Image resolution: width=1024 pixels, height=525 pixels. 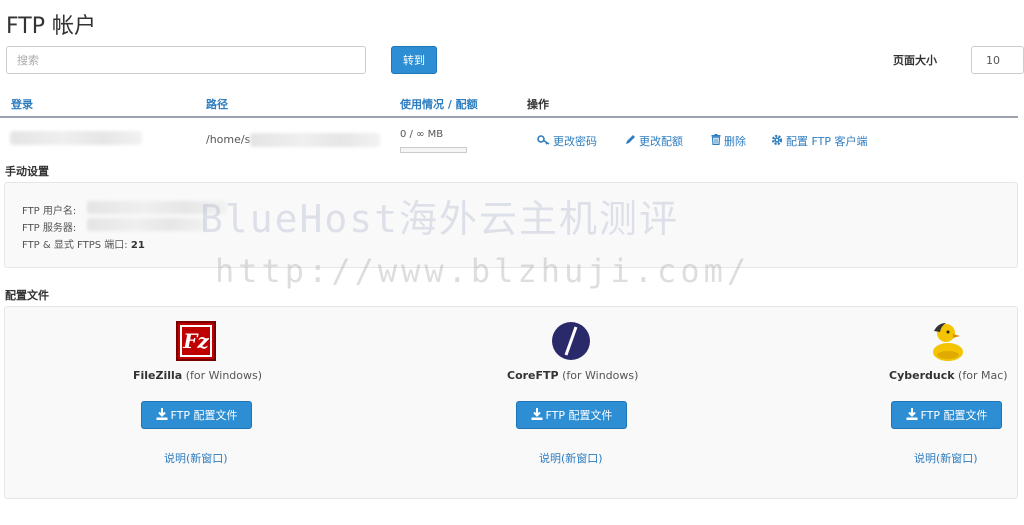 I want to click on ftp-port-value: 21, so click(x=137, y=245).